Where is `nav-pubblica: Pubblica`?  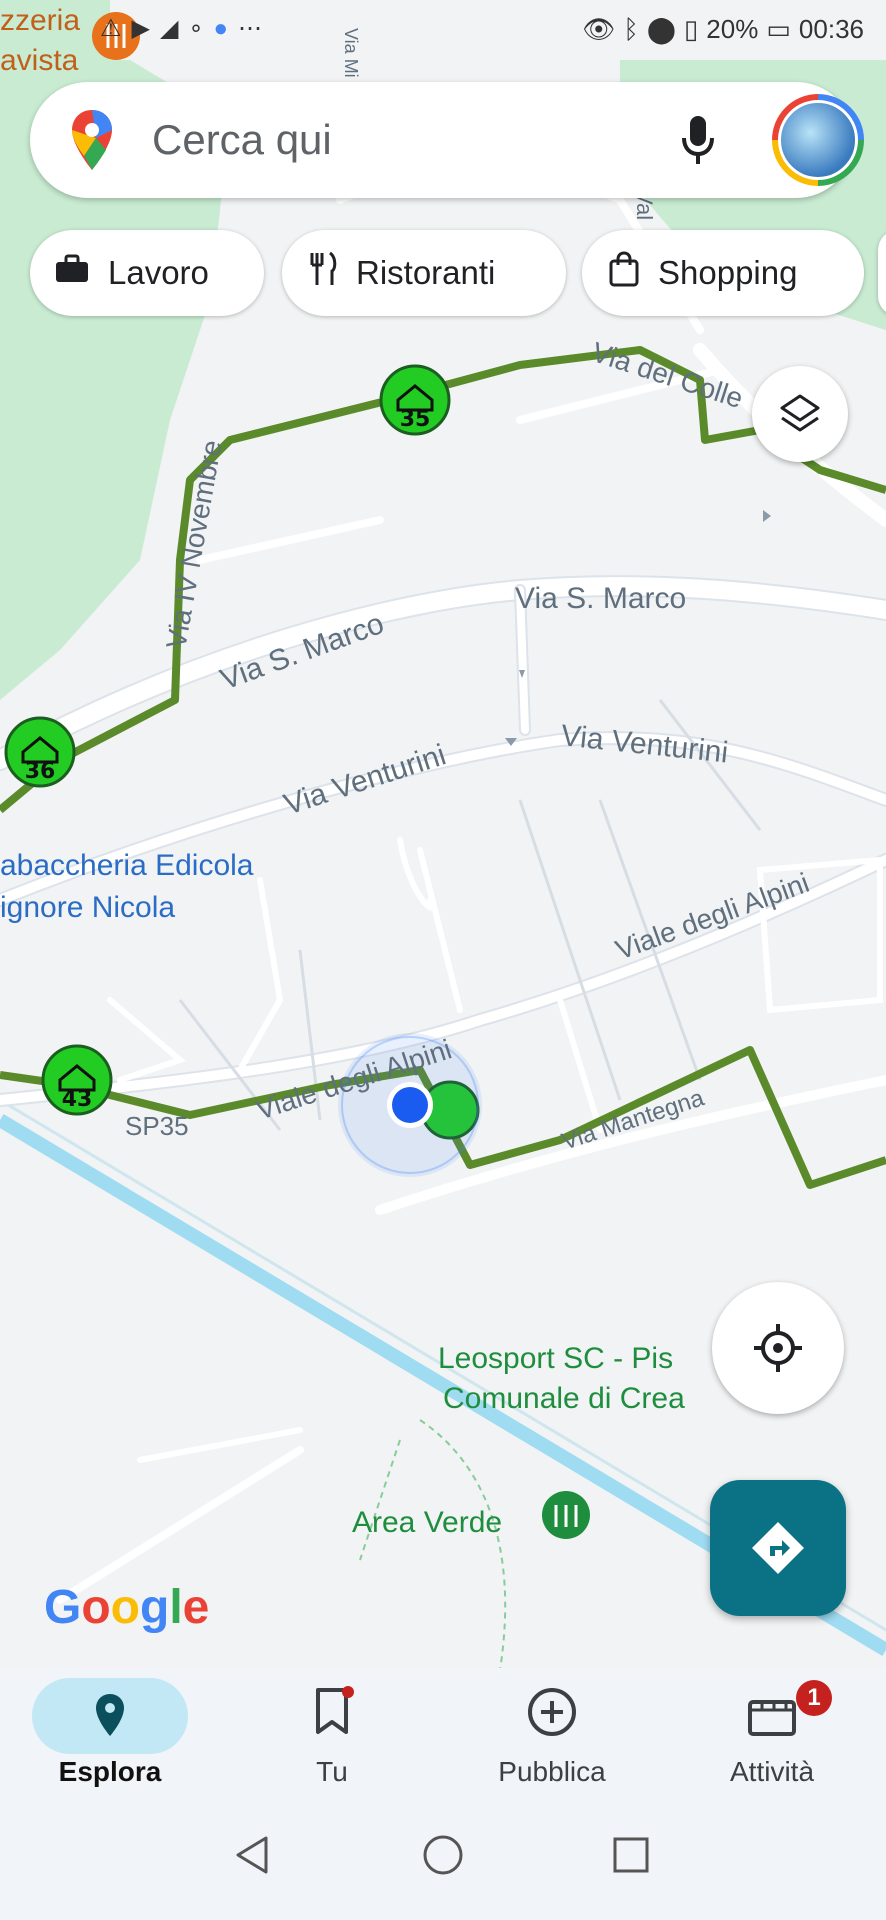
nav-pubblica: Pubblica is located at coordinates (552, 1728).